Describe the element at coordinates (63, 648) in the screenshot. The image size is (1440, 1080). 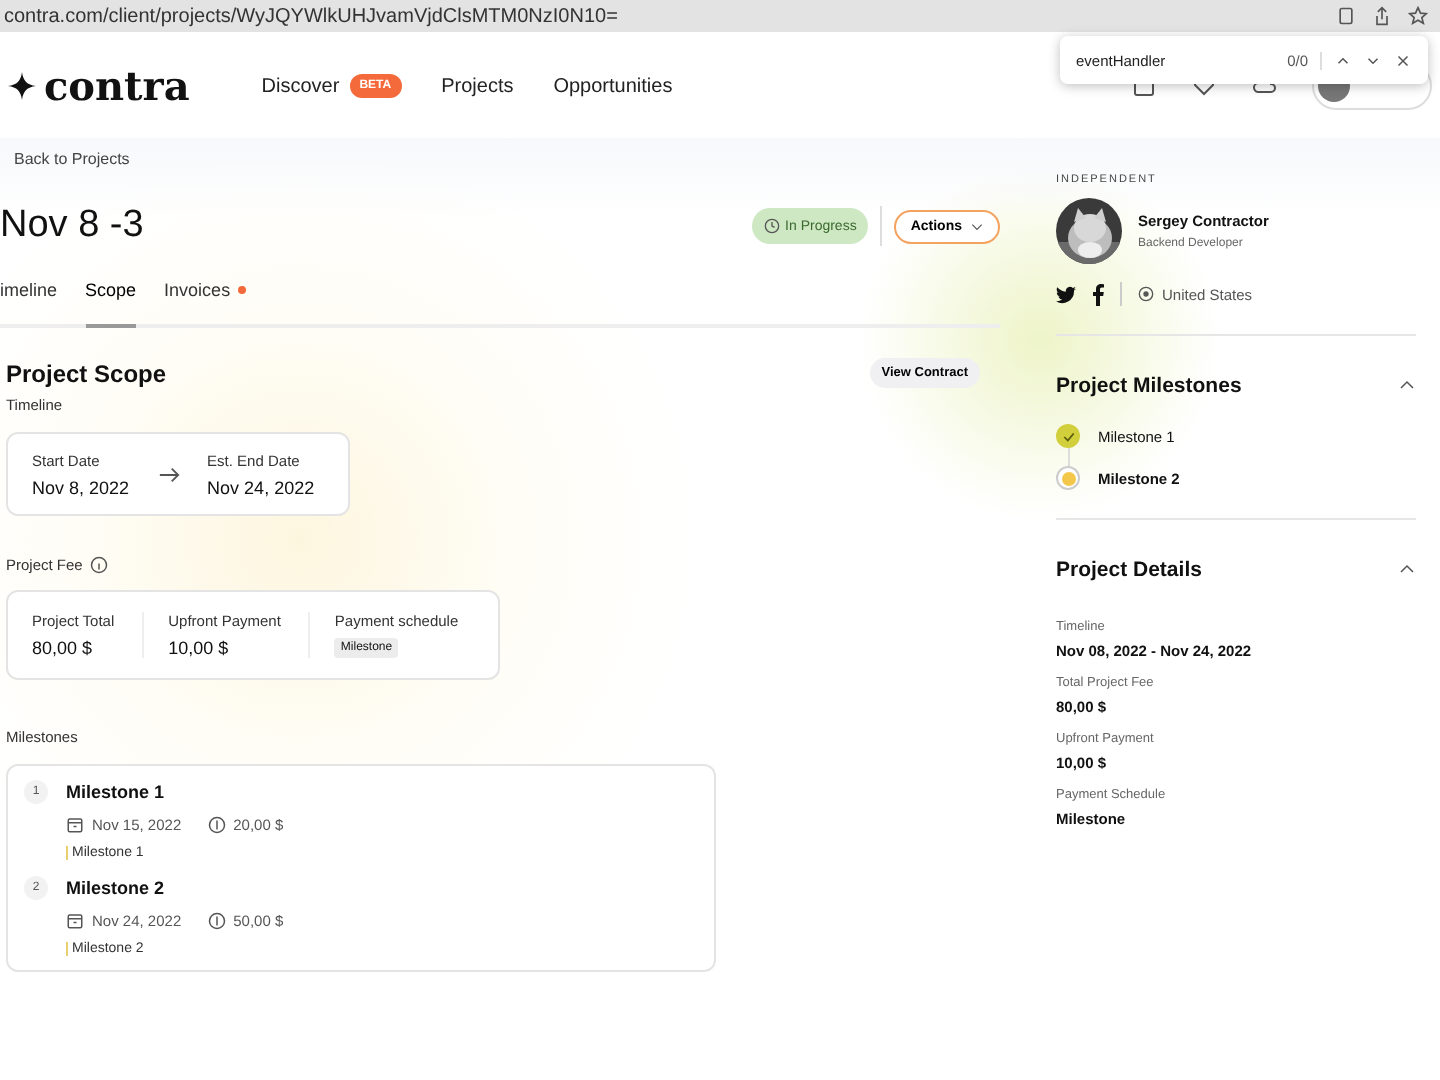
I see `field-value: 80,00 $` at that location.